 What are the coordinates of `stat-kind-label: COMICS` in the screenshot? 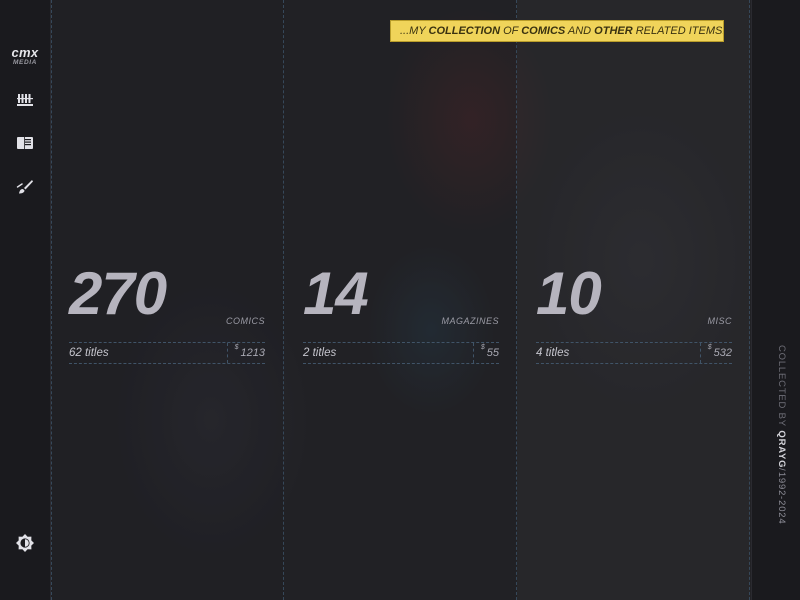 It's located at (245, 321).